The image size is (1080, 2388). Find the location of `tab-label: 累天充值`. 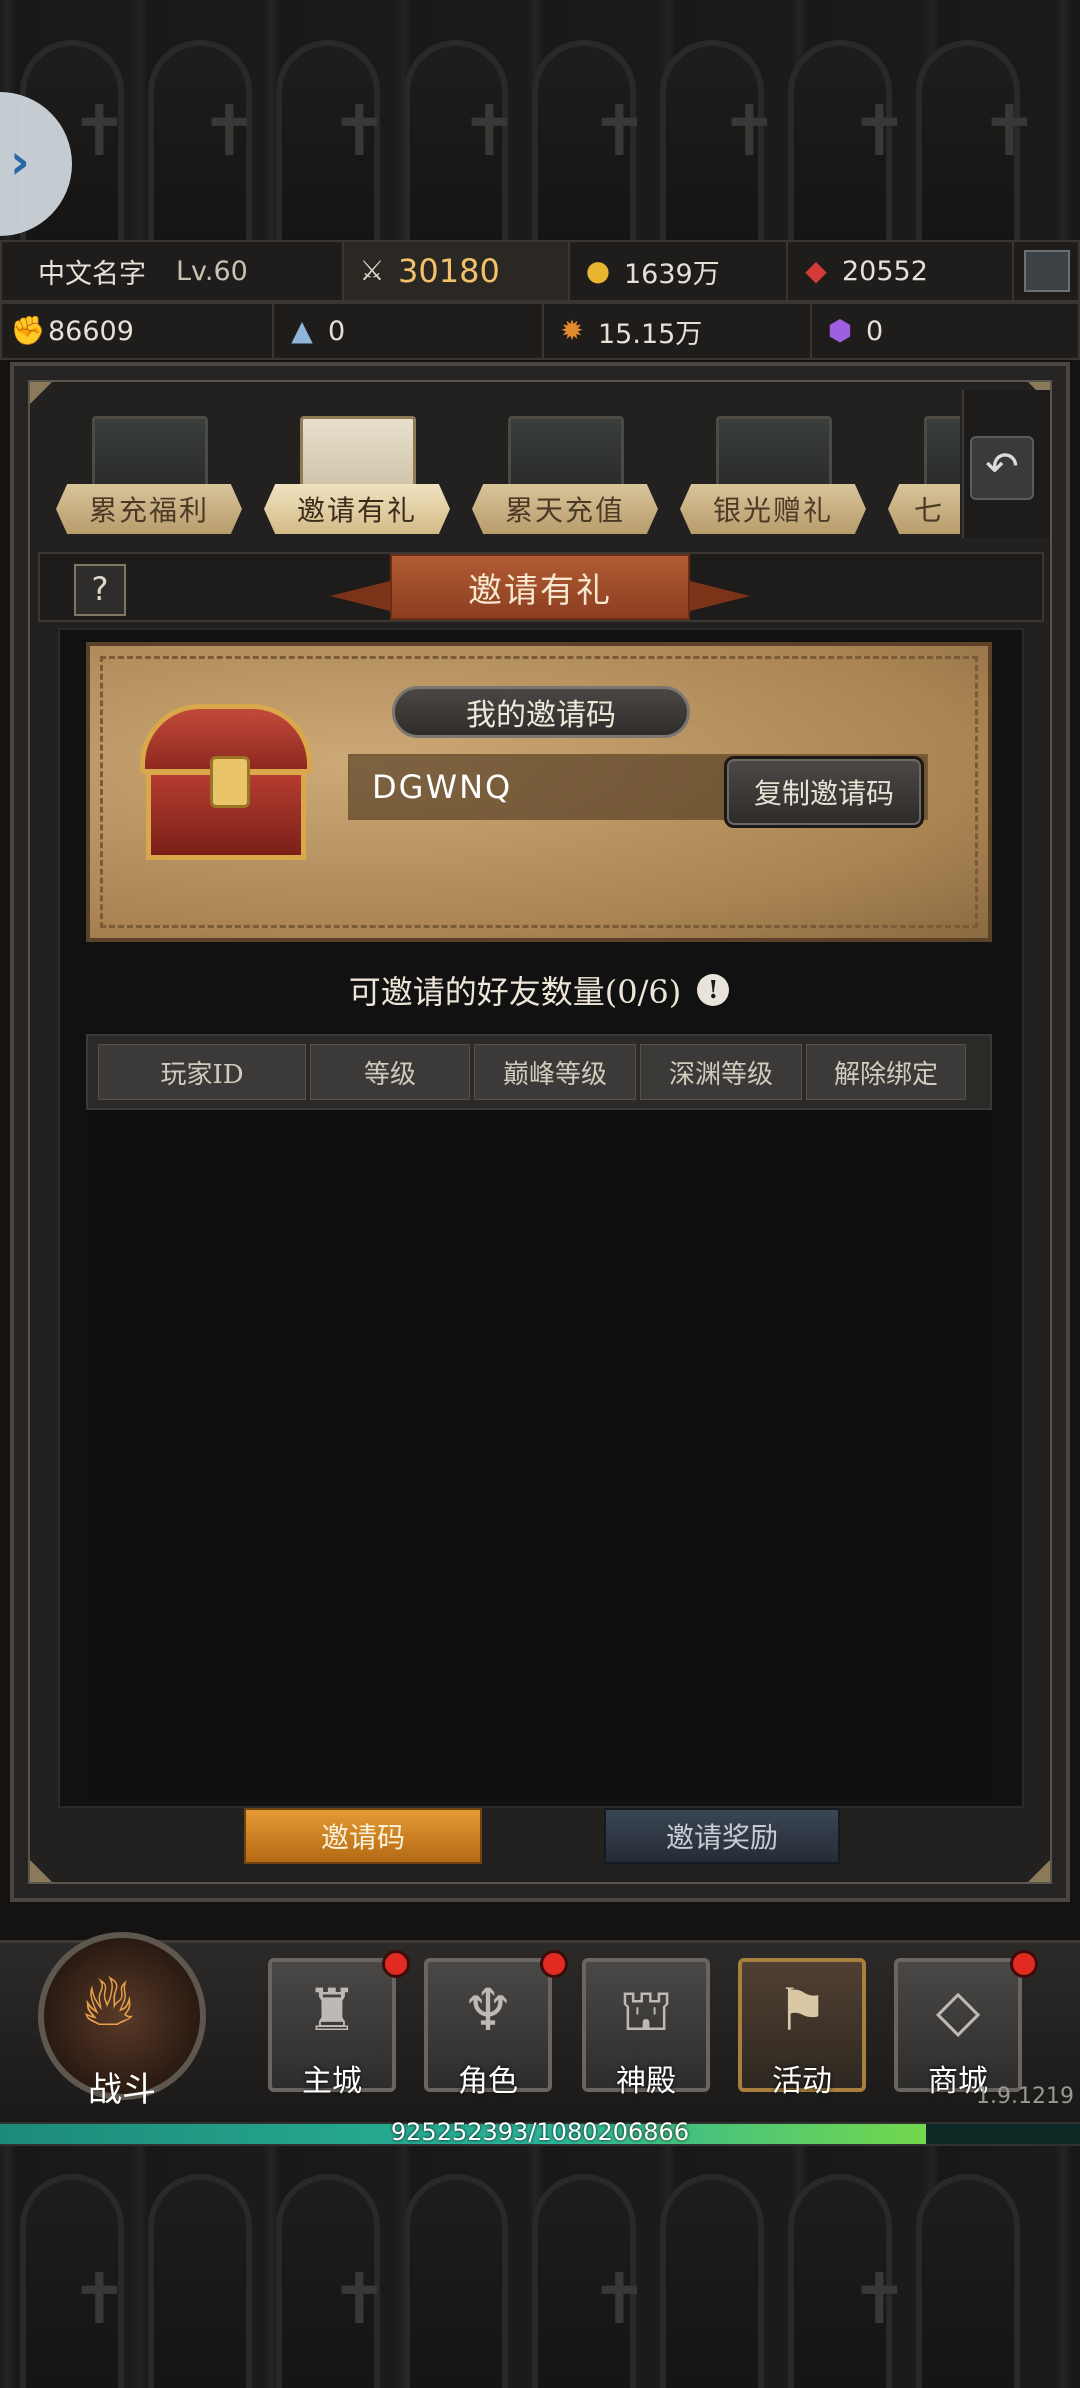

tab-label: 累天充值 is located at coordinates (565, 509).